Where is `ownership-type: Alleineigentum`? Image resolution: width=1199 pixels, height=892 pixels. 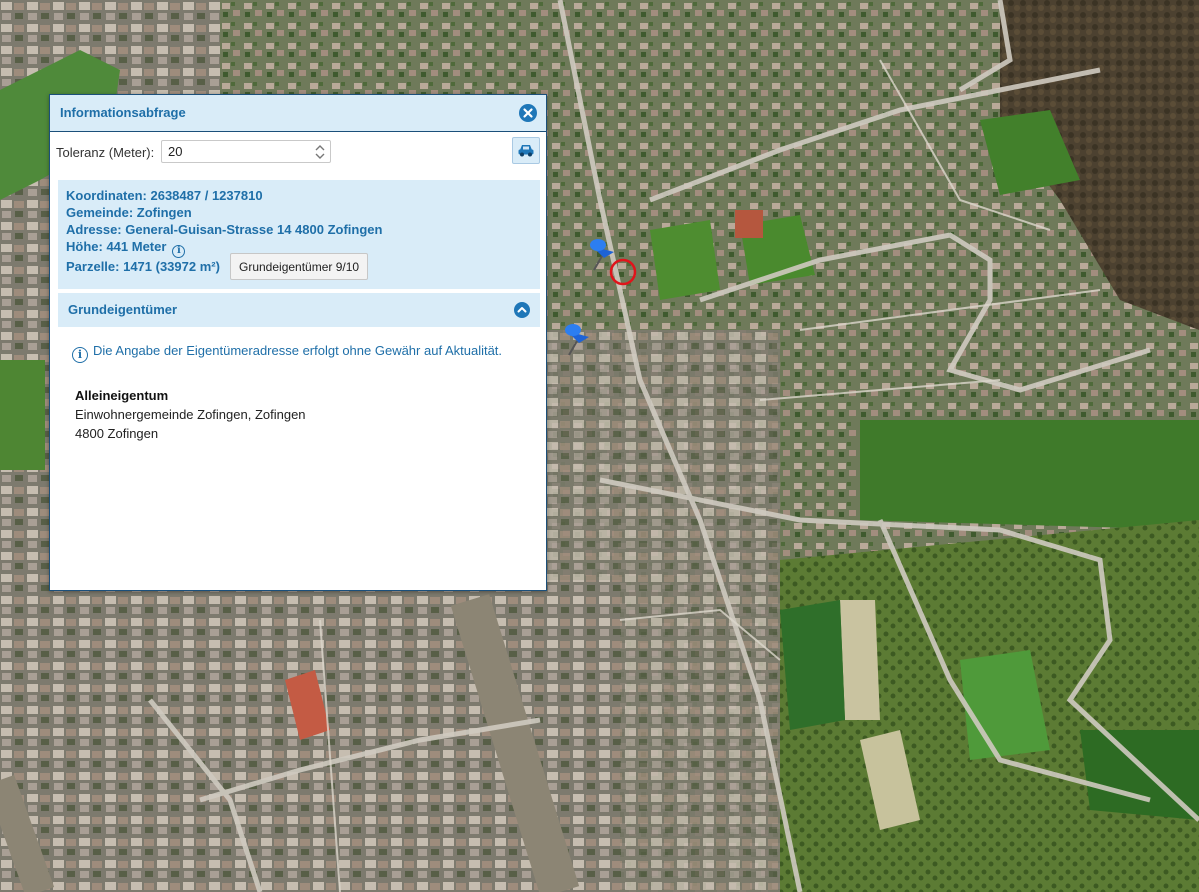
ownership-type: Alleineigentum is located at coordinates (122, 395).